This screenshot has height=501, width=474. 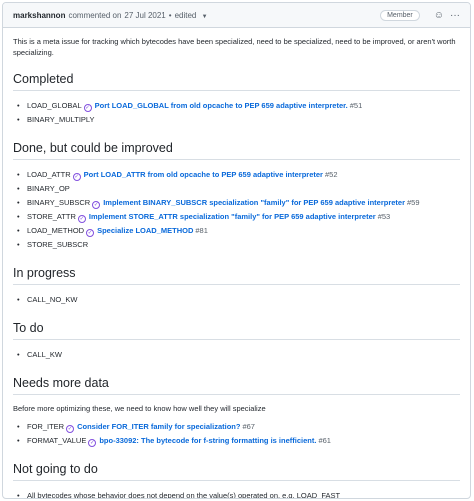 What do you see at coordinates (236, 275) in the screenshot?
I see `section-heading: In progress` at bounding box center [236, 275].